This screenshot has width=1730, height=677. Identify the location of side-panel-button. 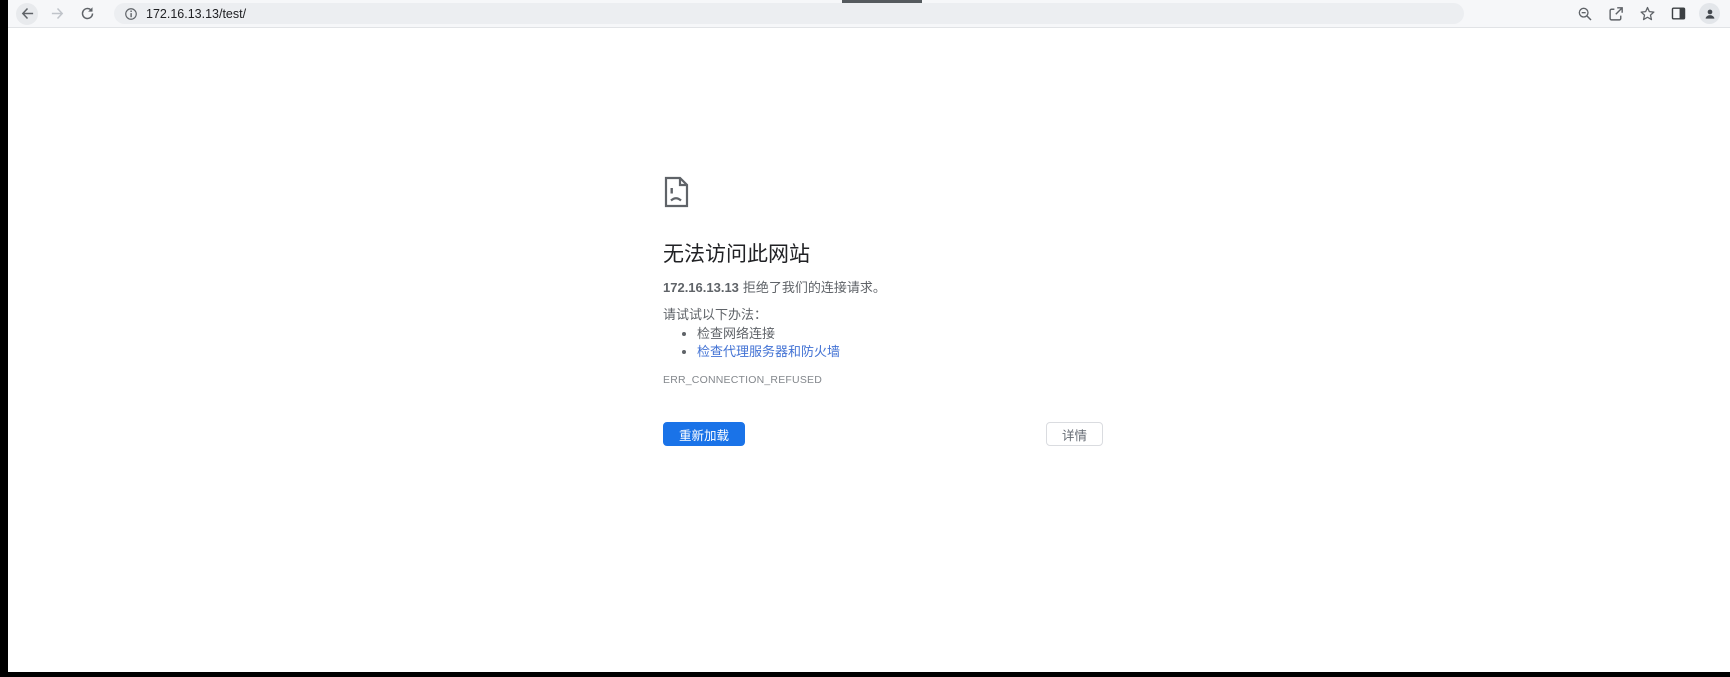
(1678, 14).